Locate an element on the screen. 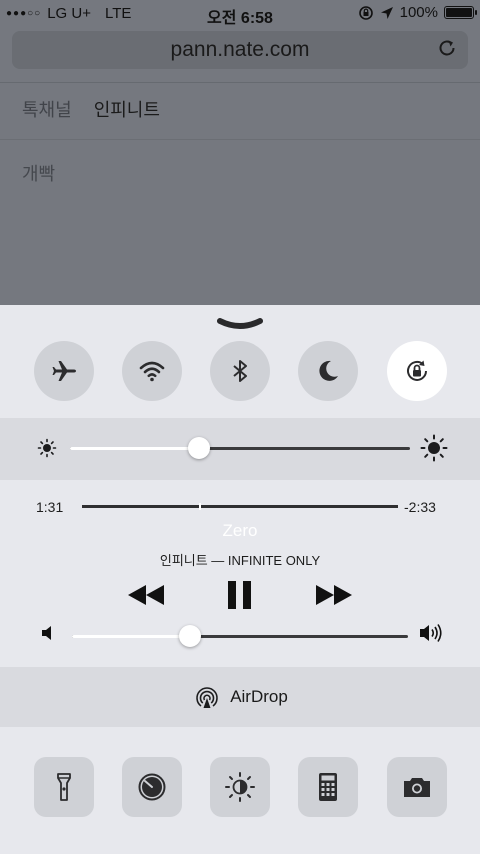 Image resolution: width=480 pixels, height=854 pixels. battery-percent: 100% is located at coordinates (418, 12).